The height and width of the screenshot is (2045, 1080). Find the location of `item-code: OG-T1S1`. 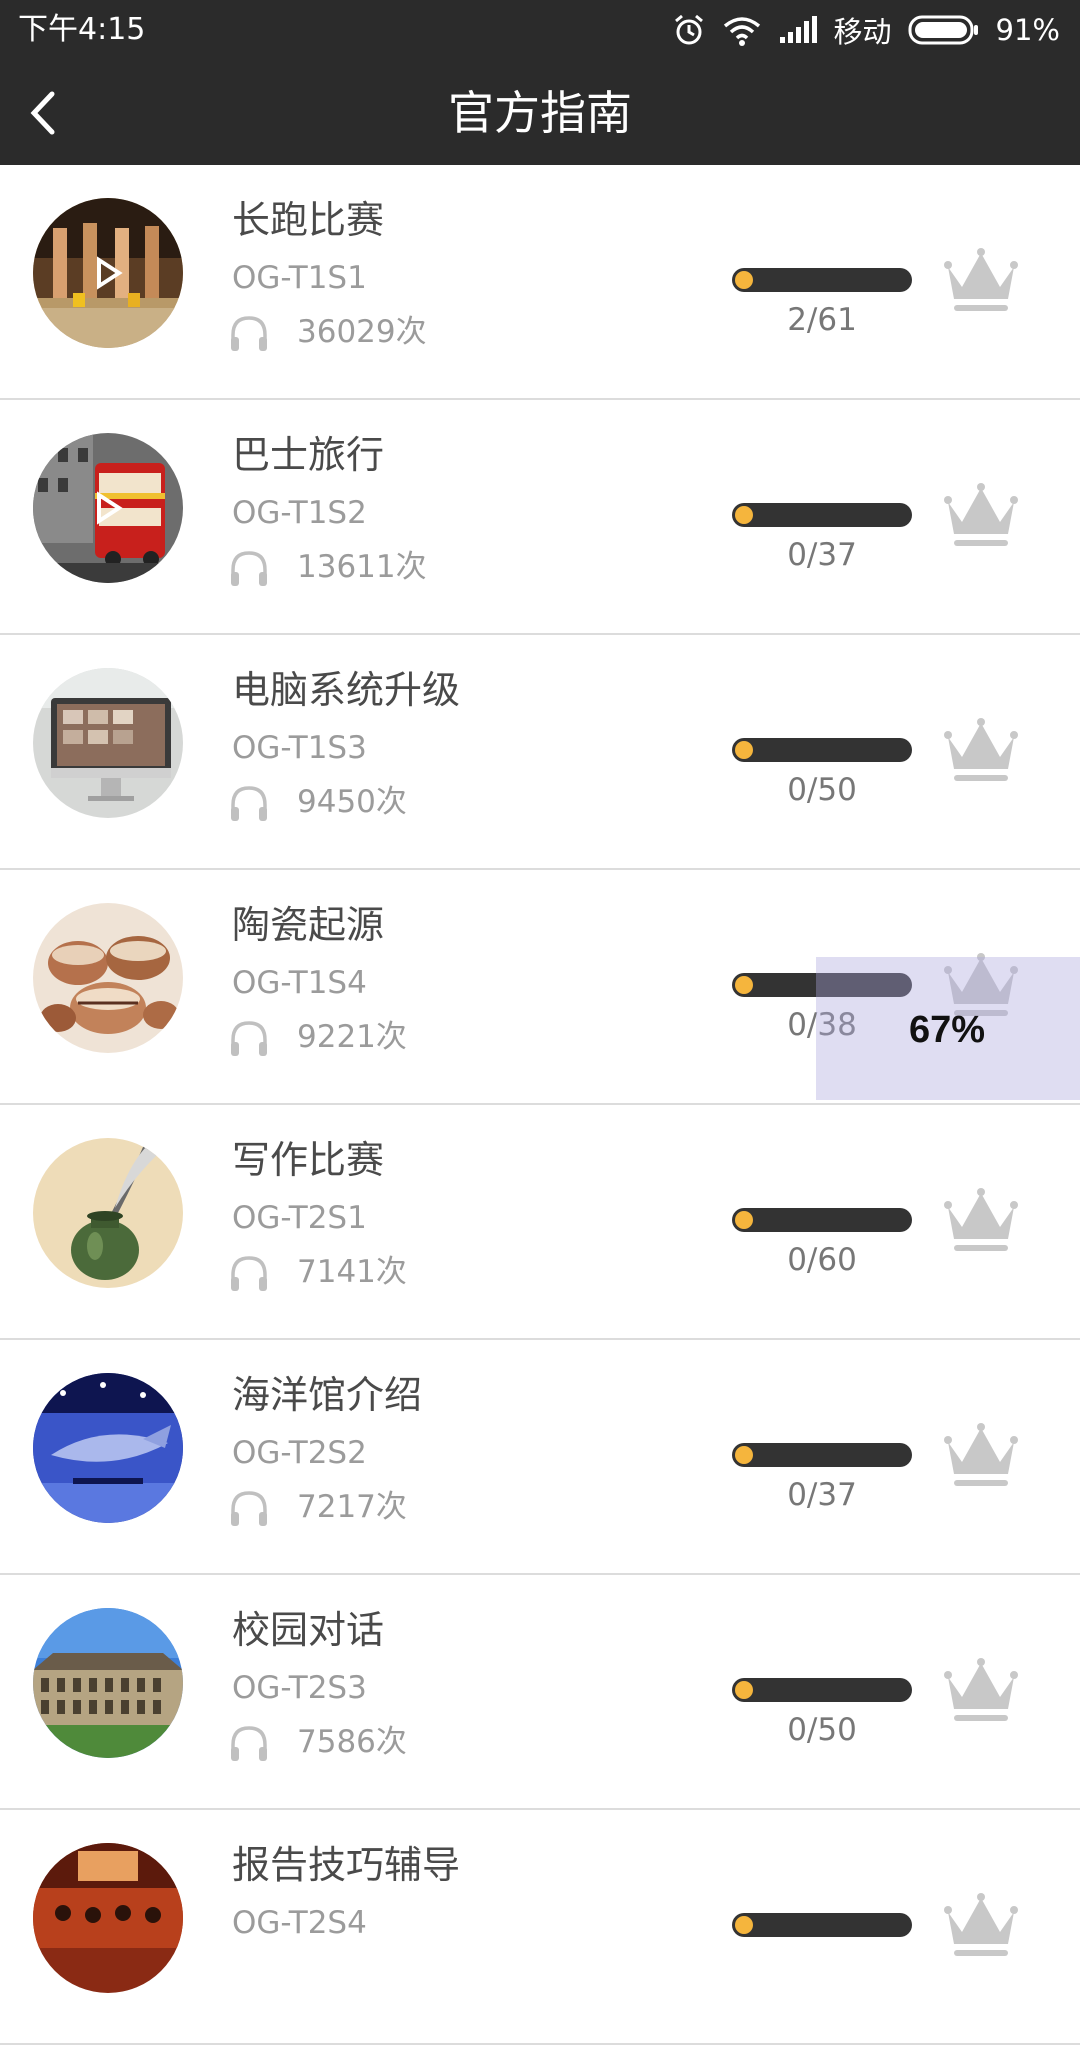

item-code: OG-T1S1 is located at coordinates (299, 278).